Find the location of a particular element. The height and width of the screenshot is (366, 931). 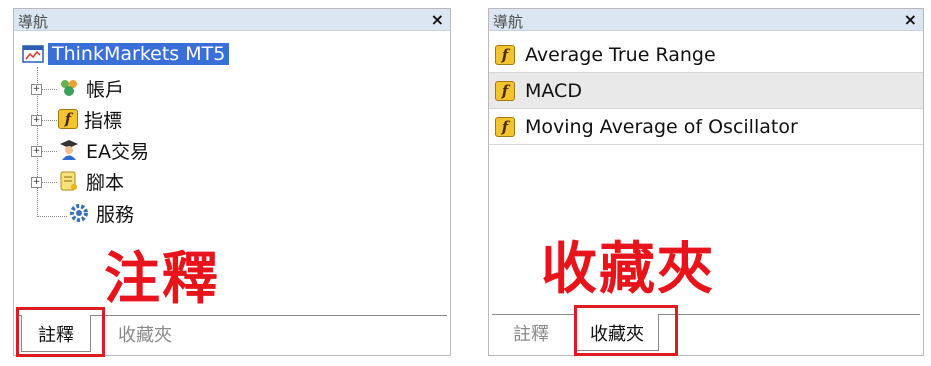

expert-advisor-icon is located at coordinates (69, 150).